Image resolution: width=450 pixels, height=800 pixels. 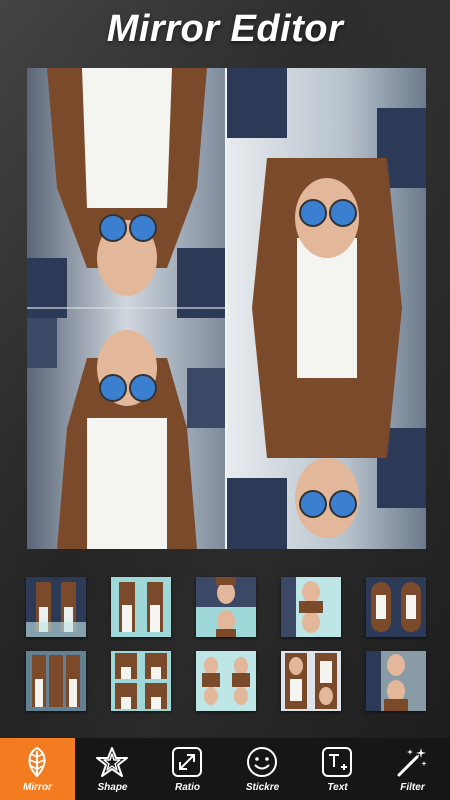 What do you see at coordinates (225, 29) in the screenshot?
I see `page-title: Mirror Editor` at bounding box center [225, 29].